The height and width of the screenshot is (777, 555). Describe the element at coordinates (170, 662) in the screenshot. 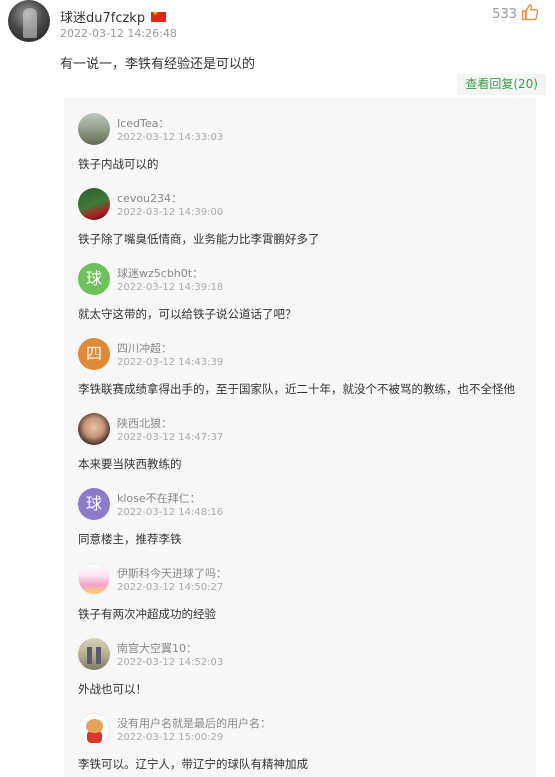

I see `reply-time: 2022-03-12 14:52:03` at that location.